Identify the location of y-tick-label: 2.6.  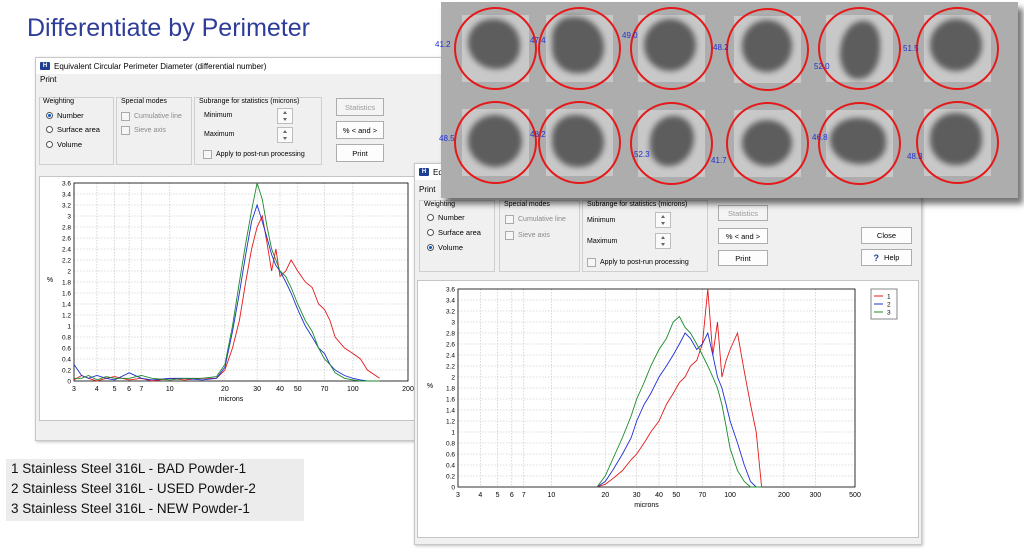
(66, 238).